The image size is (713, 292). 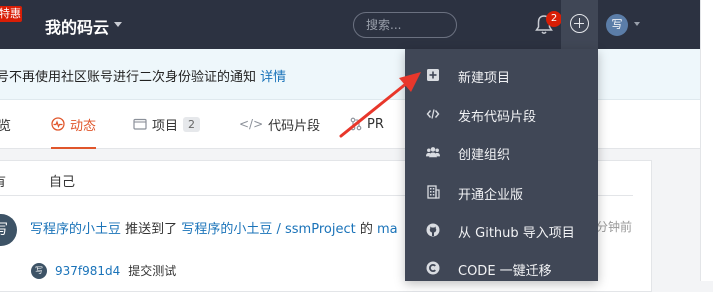 I want to click on menu-item-import-github: 从 Github 导入项目, so click(x=501, y=230).